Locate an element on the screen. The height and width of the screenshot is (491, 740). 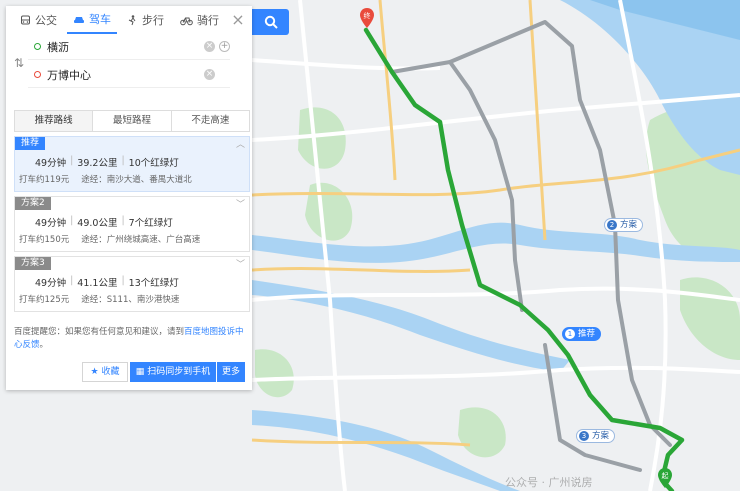
tab-bike: 骑行 is located at coordinates (199, 20).